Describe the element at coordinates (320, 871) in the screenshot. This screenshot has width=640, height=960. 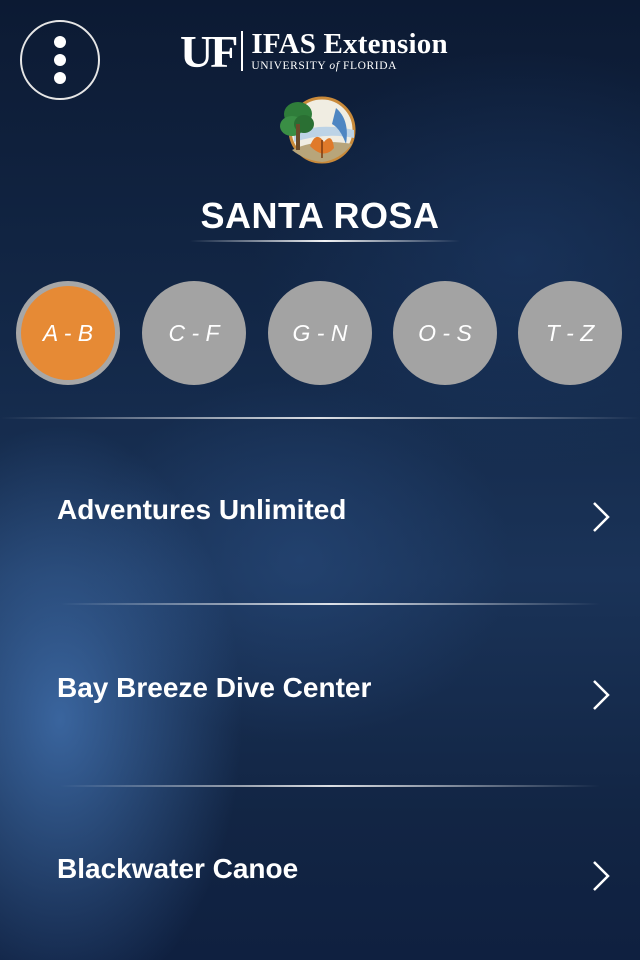
I see `list-item-blackwater-canoe: Blackwater Canoe` at that location.